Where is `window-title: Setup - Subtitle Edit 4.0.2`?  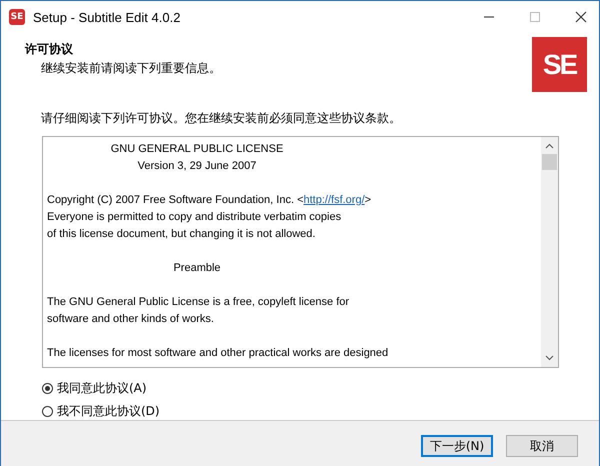
window-title: Setup - Subtitle Edit 4.0.2 is located at coordinates (106, 17).